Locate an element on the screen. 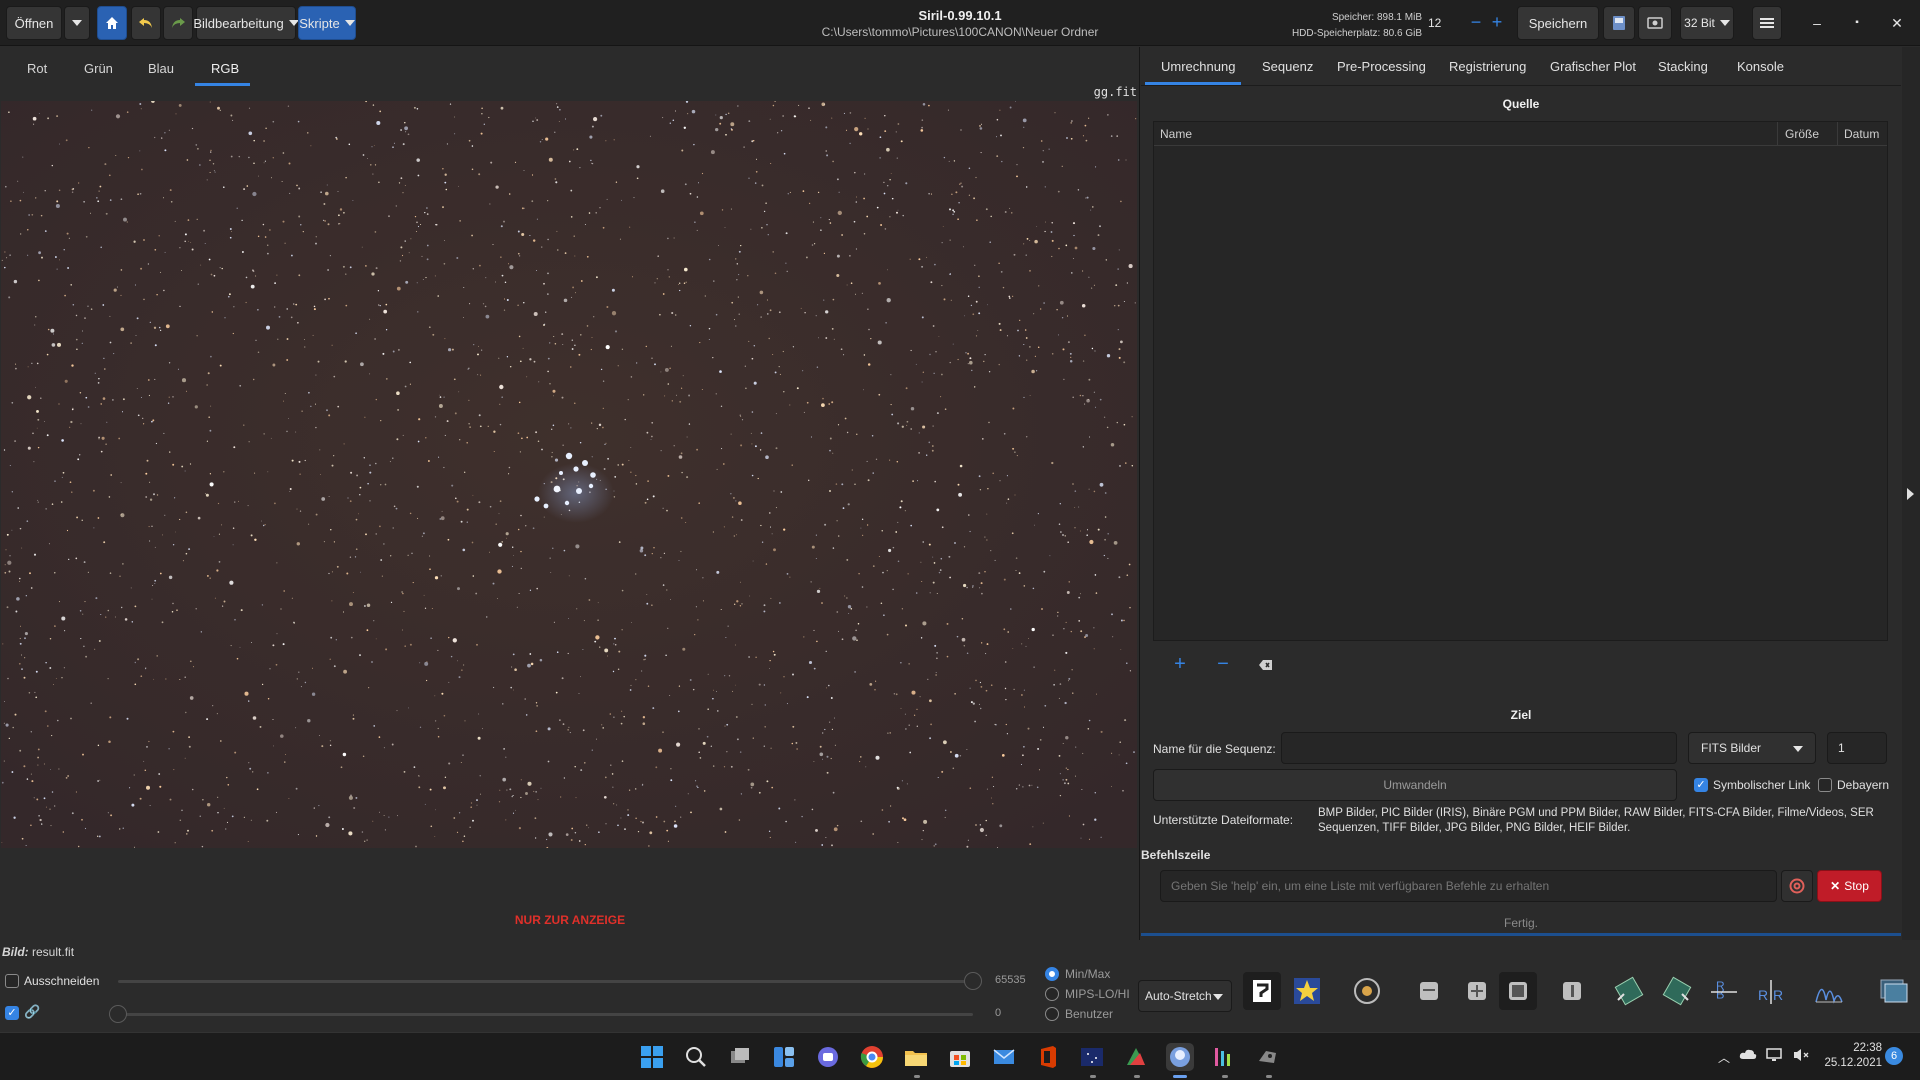 This screenshot has width=1920, height=1080. stop-button: ✕ Stop is located at coordinates (1849, 886).